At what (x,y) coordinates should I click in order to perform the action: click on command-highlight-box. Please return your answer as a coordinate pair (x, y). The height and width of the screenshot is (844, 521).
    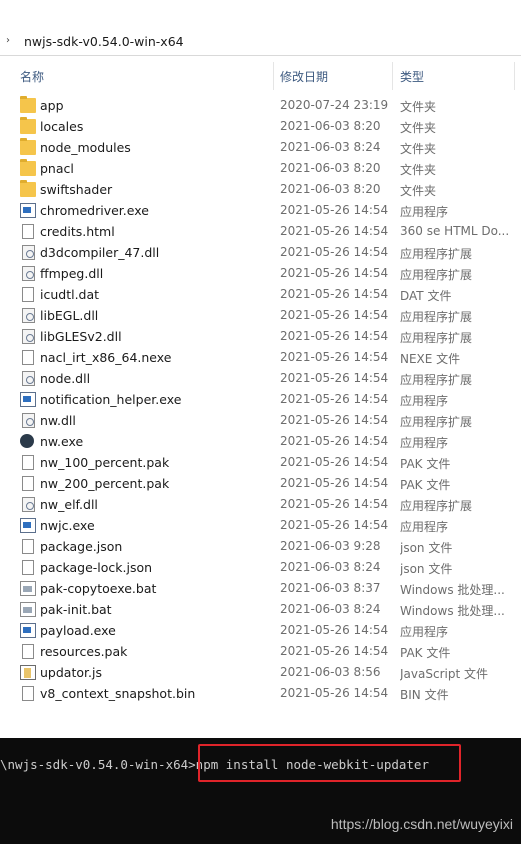
    Looking at the image, I should click on (329, 763).